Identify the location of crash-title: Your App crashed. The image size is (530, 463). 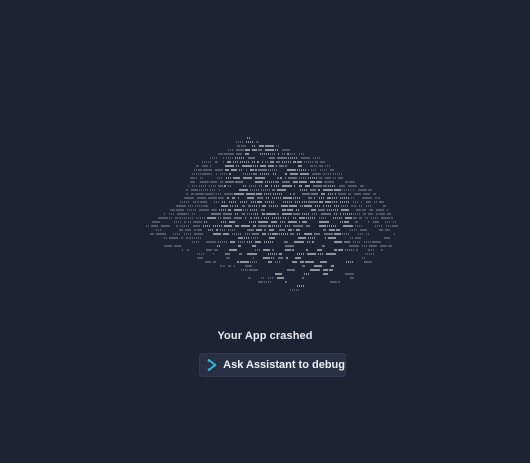
(265, 336).